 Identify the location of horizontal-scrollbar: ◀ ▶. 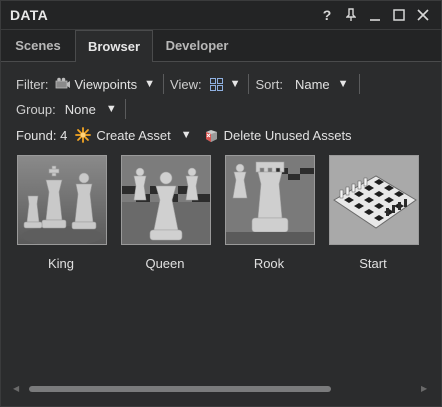
(221, 389).